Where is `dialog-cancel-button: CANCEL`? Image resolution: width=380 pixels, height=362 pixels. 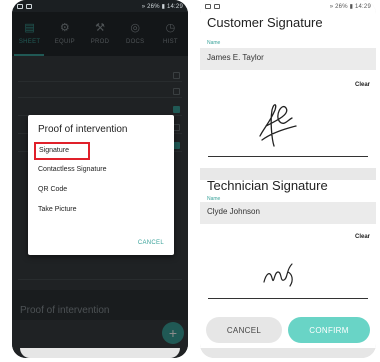 dialog-cancel-button: CANCEL is located at coordinates (151, 243).